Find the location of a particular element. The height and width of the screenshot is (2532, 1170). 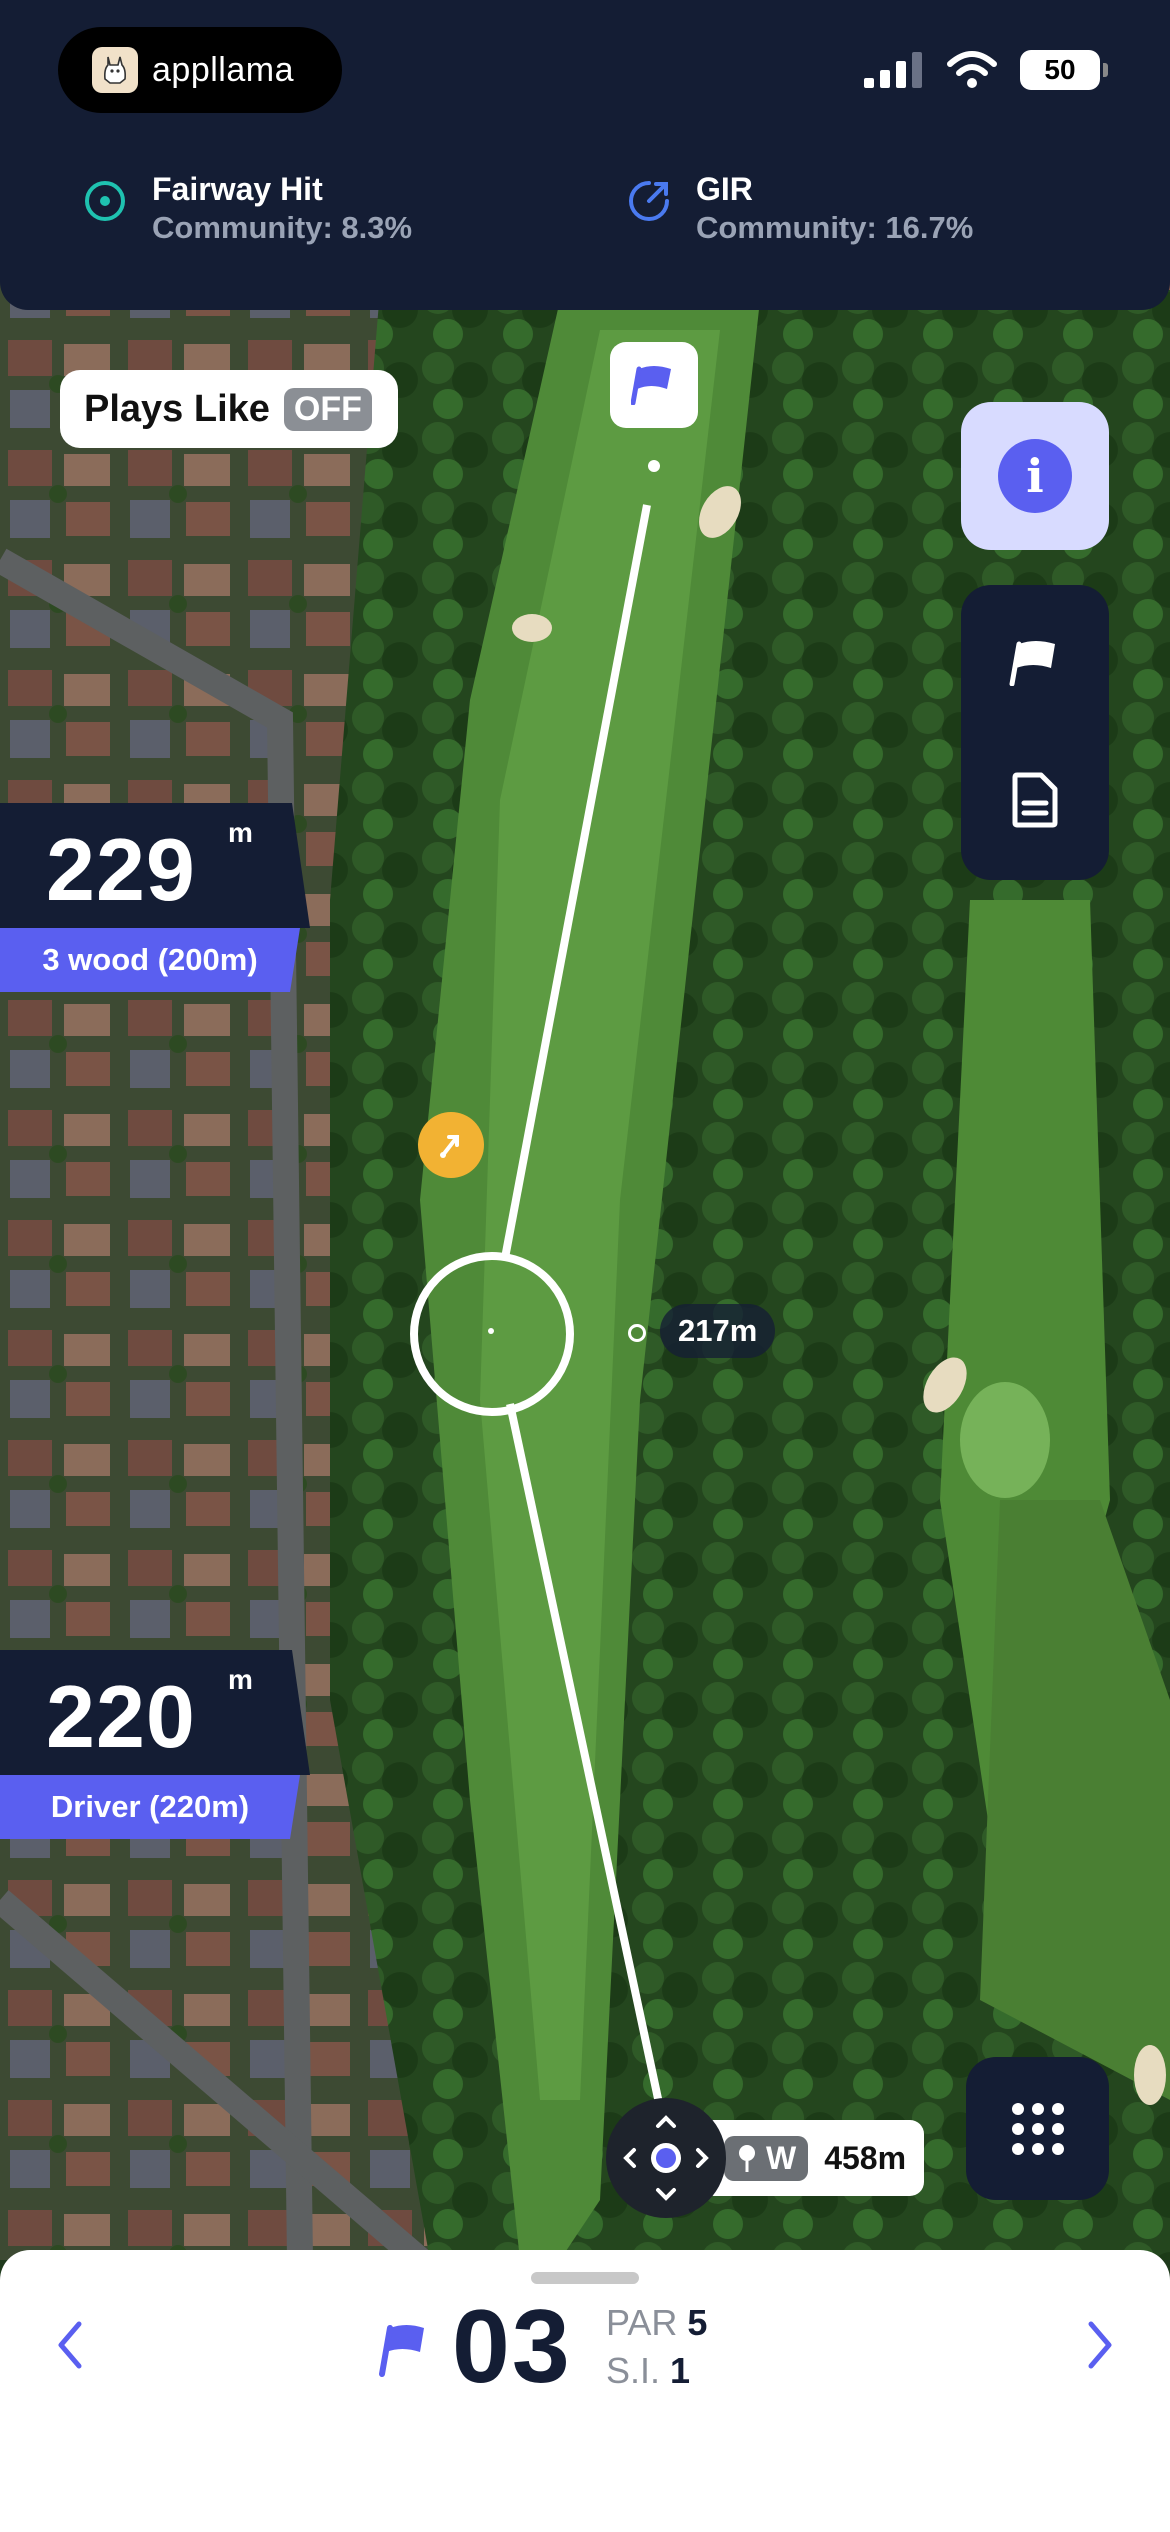

tee-info: W 458m is located at coordinates (812, 2158).